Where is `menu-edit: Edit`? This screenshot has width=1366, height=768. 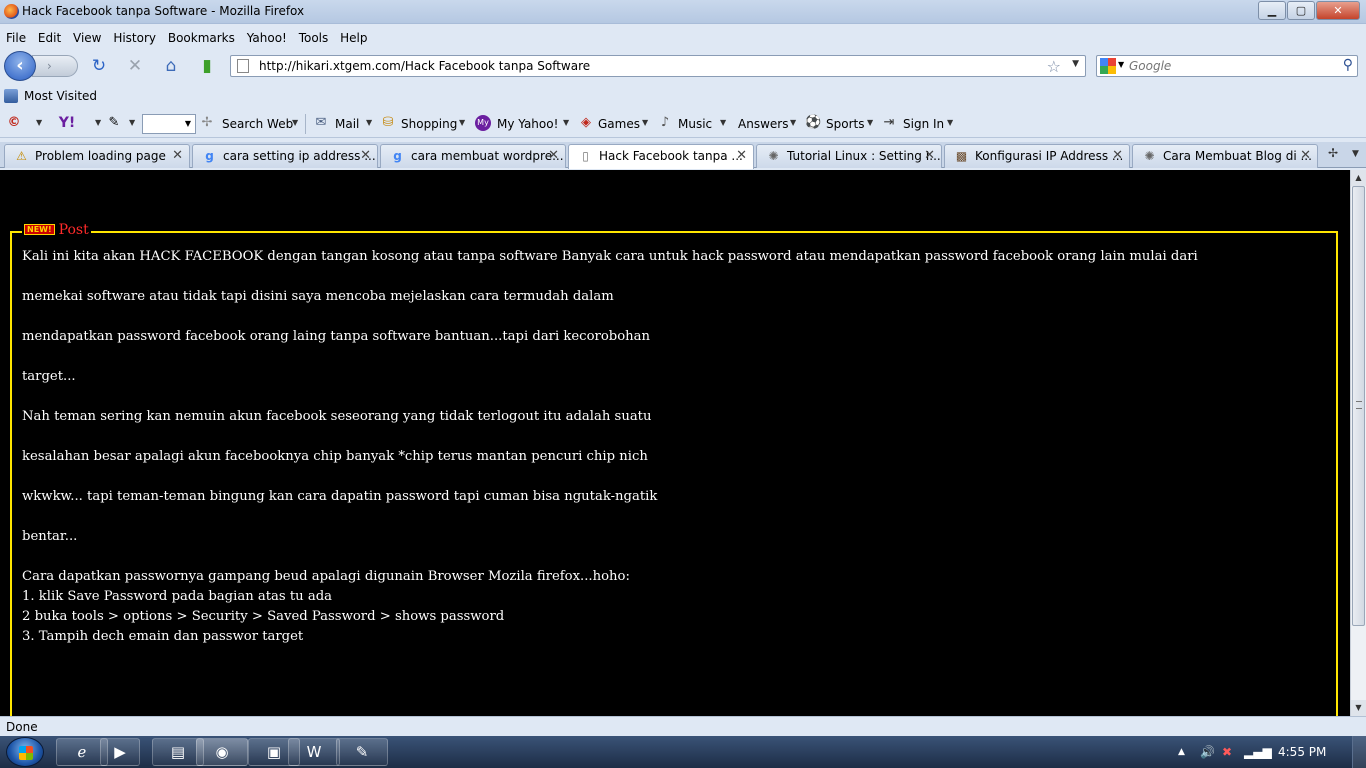
menu-edit: Edit is located at coordinates (49, 38).